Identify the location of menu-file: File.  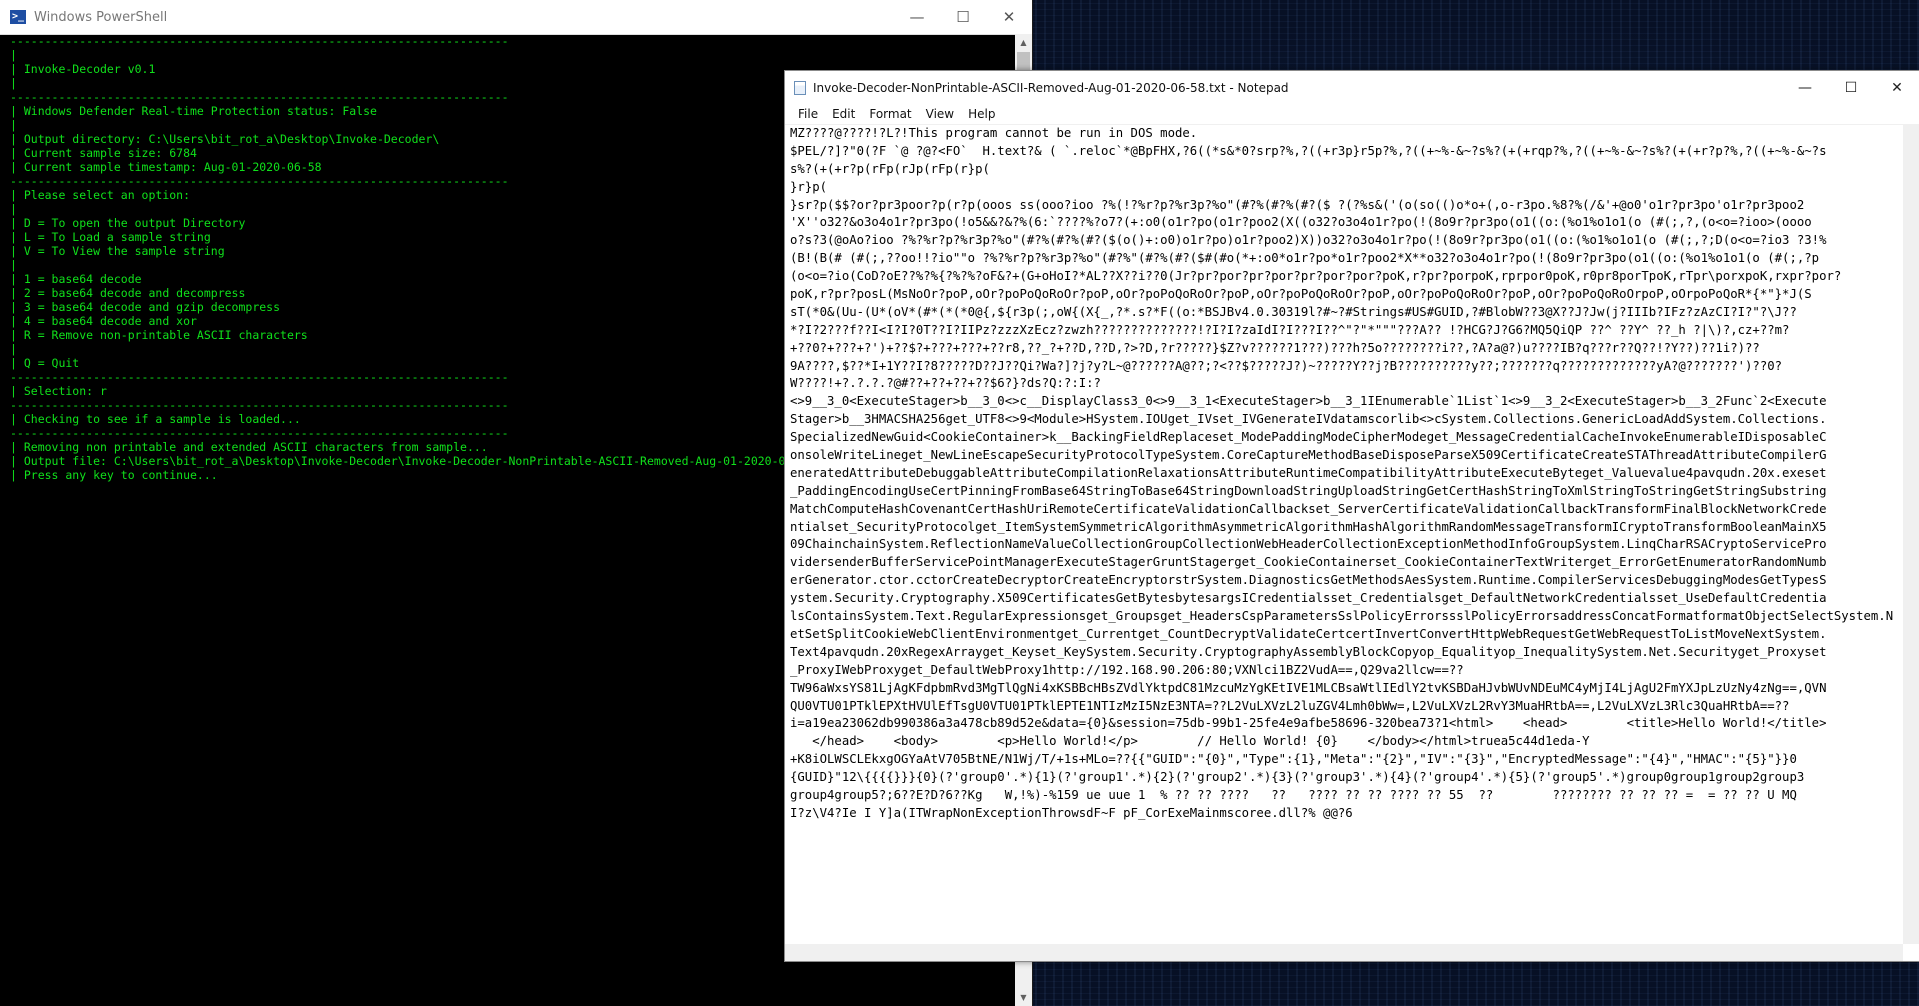
(808, 114).